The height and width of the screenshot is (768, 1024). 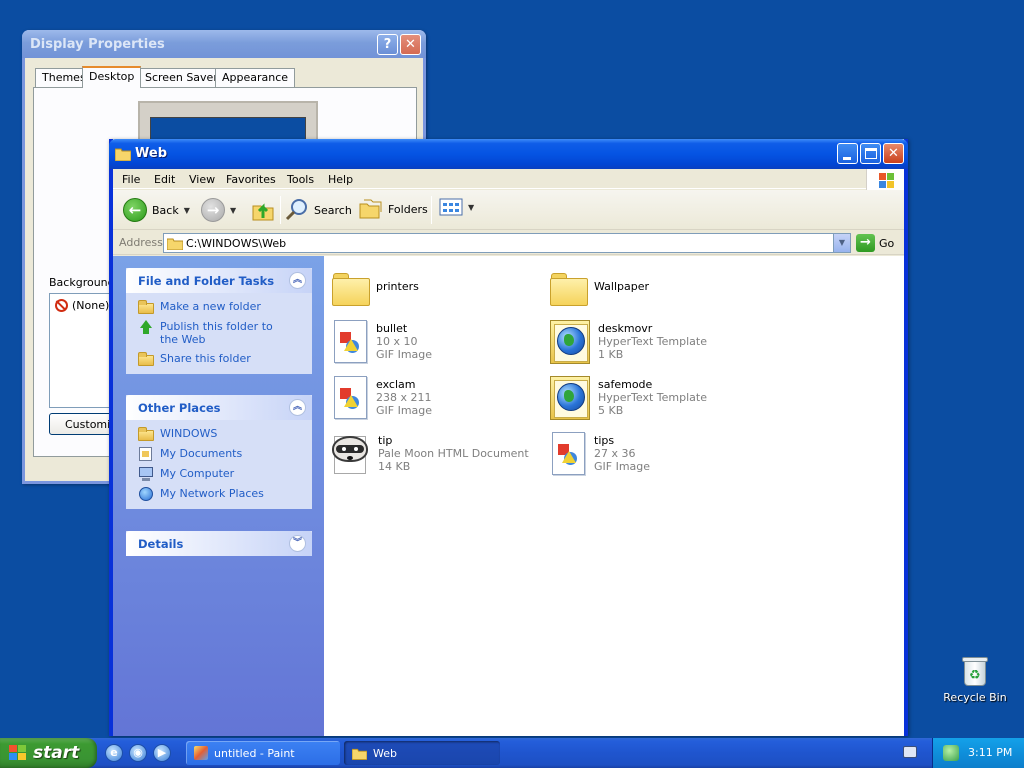 What do you see at coordinates (164, 179) in the screenshot?
I see `menu-edit: Edit` at bounding box center [164, 179].